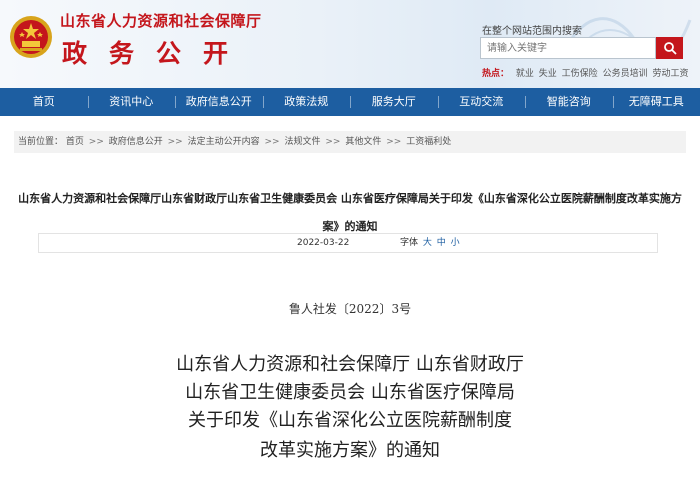 The height and width of the screenshot is (478, 700). I want to click on national-emblem-icon, so click(31, 37).